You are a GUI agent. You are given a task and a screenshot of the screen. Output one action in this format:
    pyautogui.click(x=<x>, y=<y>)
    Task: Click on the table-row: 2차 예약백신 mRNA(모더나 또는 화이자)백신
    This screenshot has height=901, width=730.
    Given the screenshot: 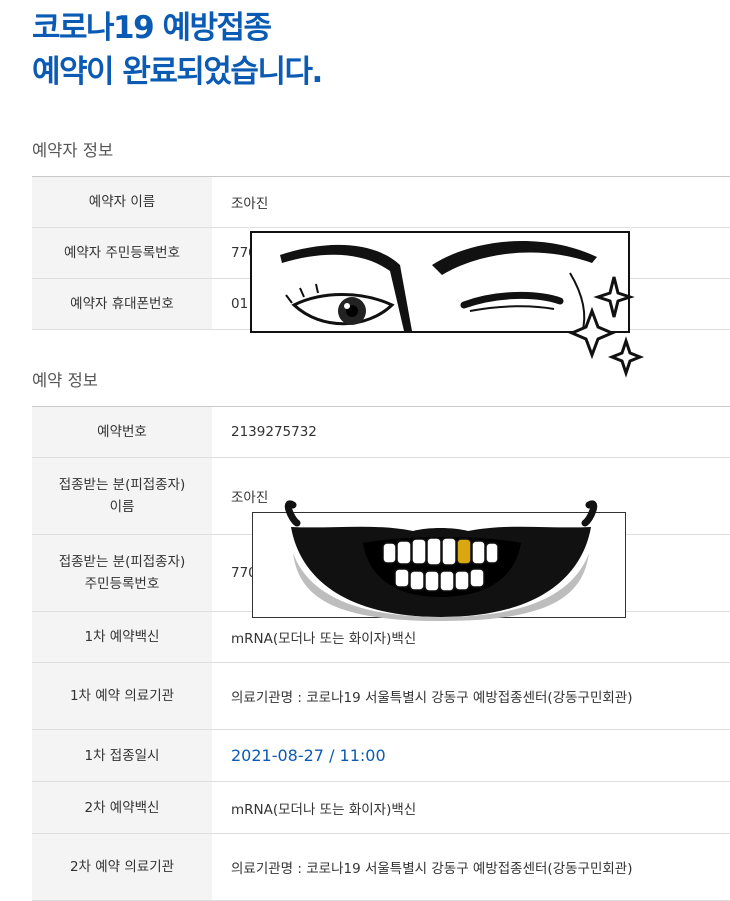 What is the action you would take?
    pyautogui.click(x=381, y=807)
    